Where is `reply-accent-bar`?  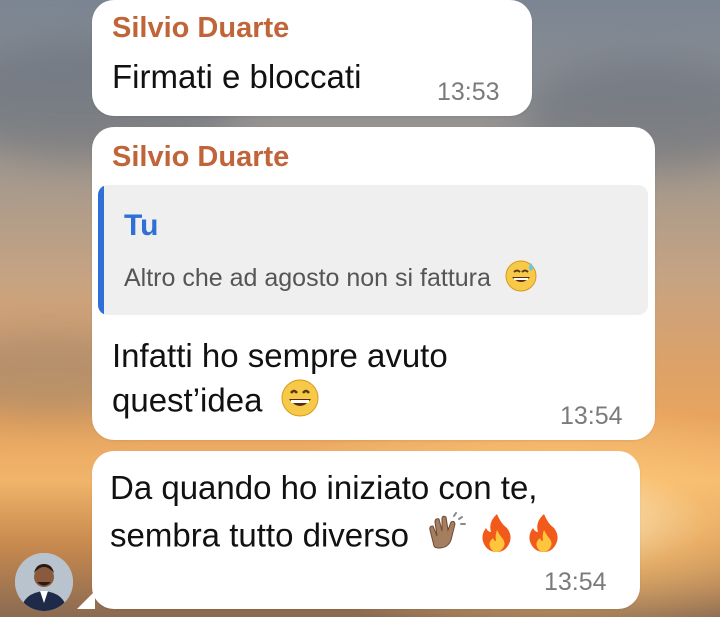 reply-accent-bar is located at coordinates (101, 250).